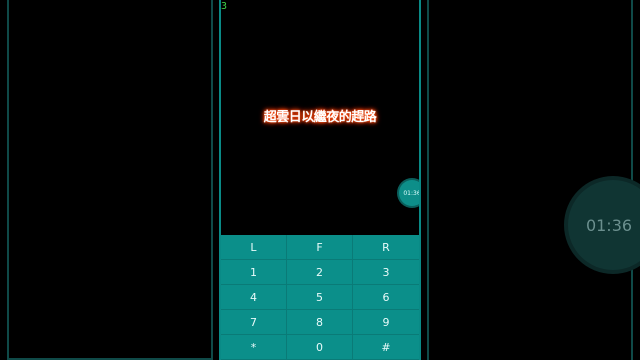 Image resolution: width=640 pixels, height=360 pixels. I want to click on key-9: 9, so click(386, 322).